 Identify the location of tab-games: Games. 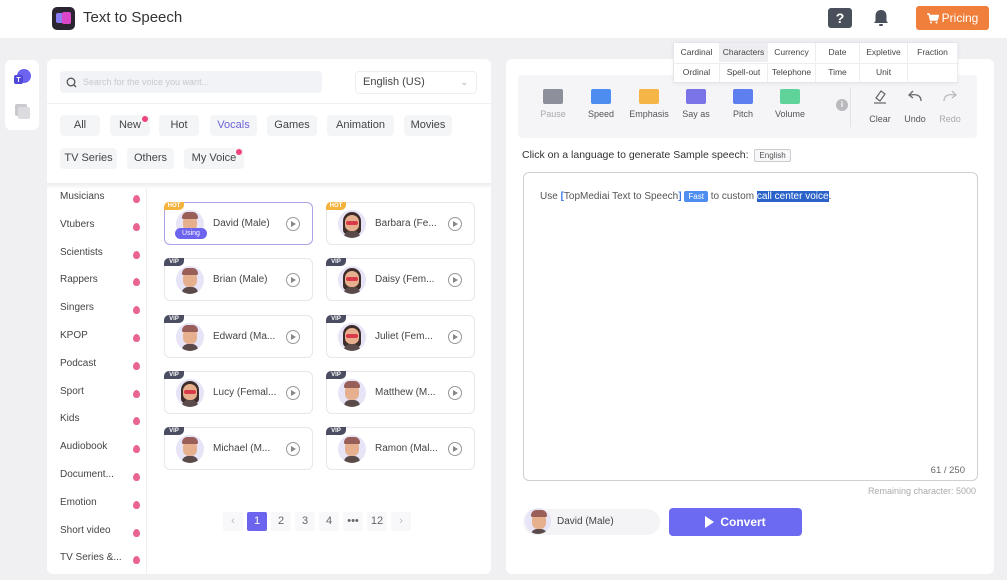
(292, 125).